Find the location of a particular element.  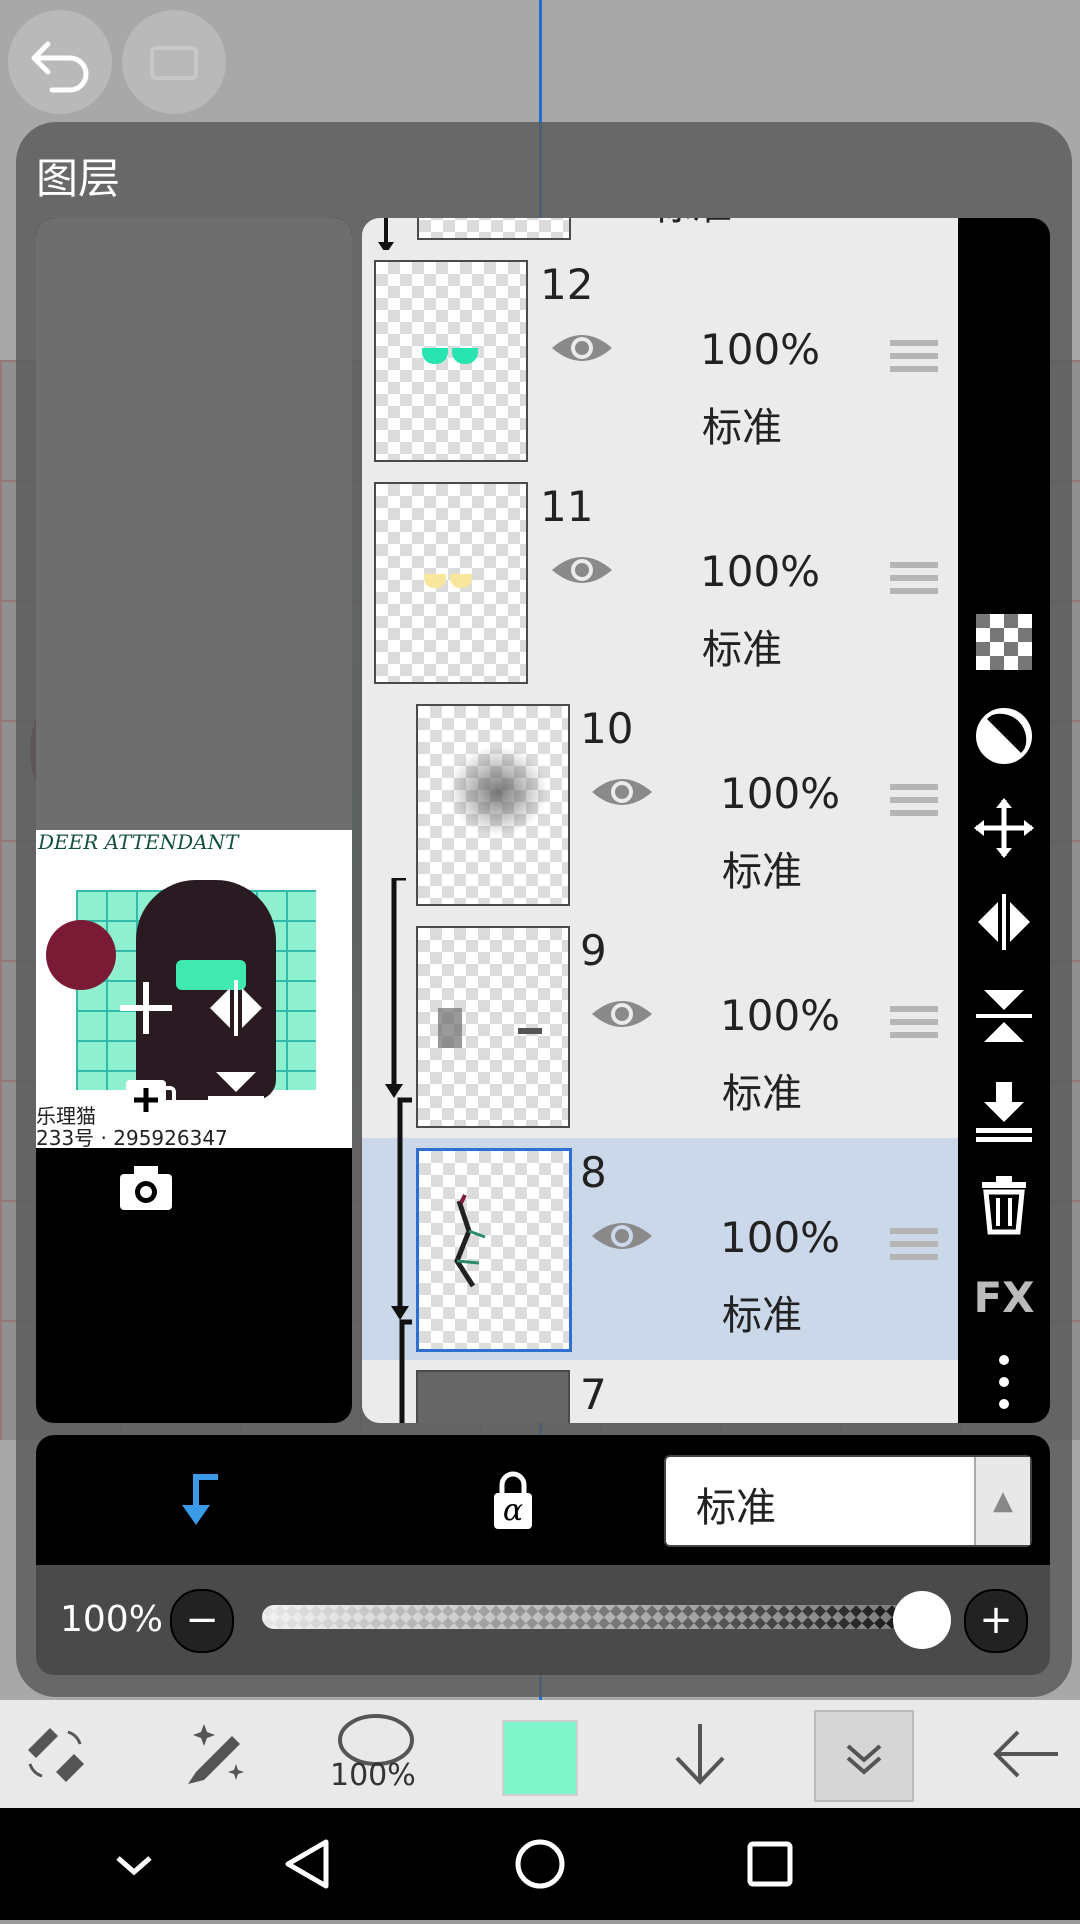

fx-button: FX is located at coordinates (1004, 1298).